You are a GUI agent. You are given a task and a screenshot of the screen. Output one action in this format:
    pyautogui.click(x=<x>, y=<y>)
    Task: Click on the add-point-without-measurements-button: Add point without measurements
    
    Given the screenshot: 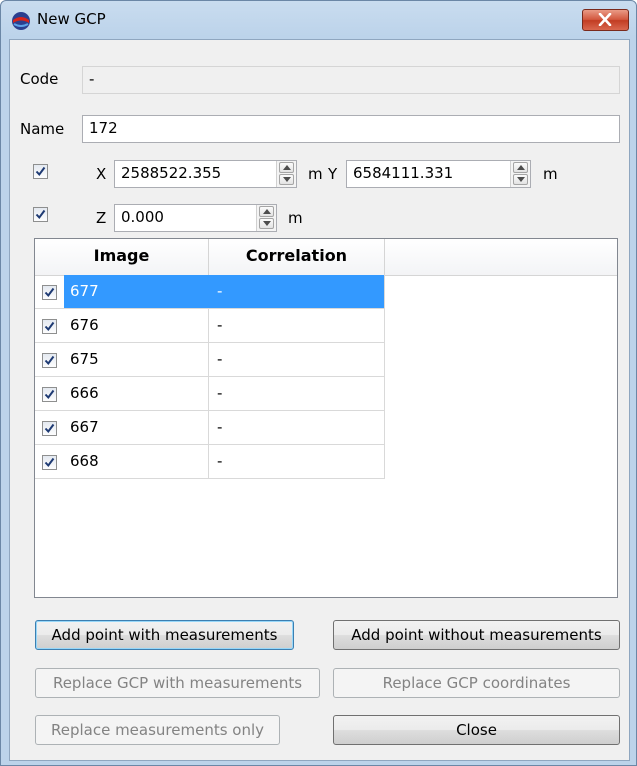 What is the action you would take?
    pyautogui.click(x=476, y=635)
    